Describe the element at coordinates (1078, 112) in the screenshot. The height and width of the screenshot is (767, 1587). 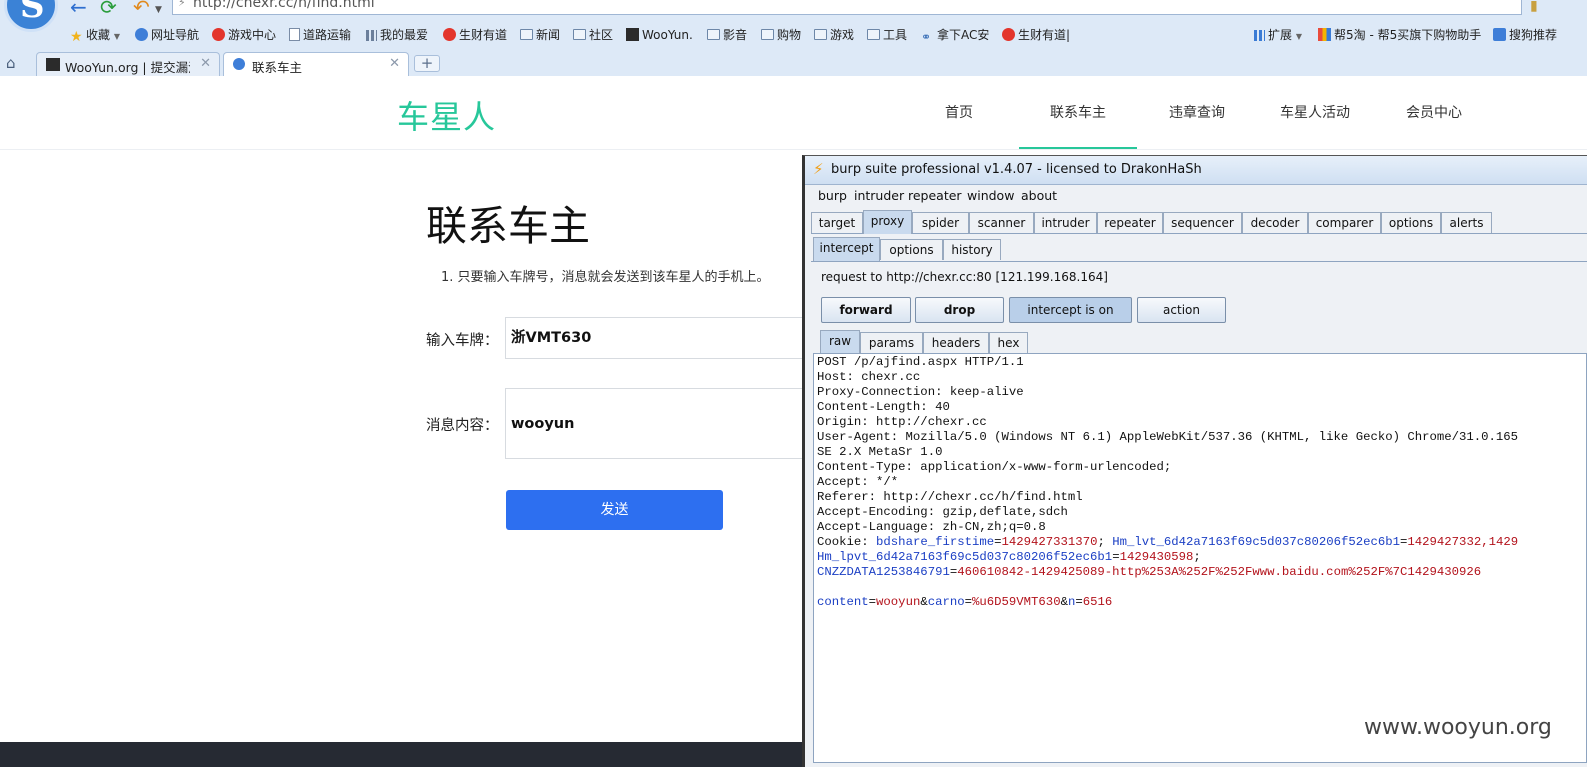
I see `nav-contact-owner: 联系车主` at that location.